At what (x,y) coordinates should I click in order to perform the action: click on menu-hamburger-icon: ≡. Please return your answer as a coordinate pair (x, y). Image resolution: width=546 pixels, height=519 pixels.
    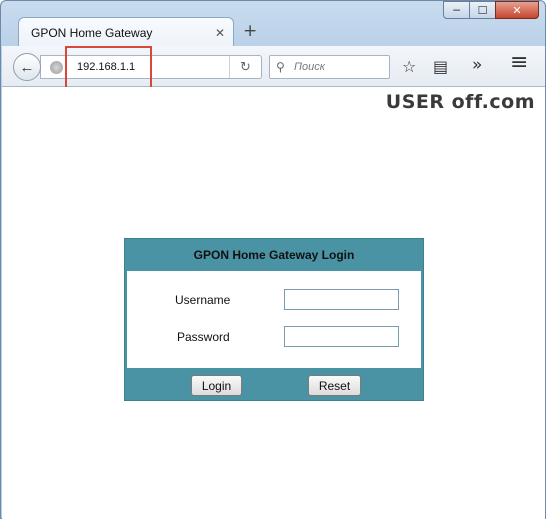
    Looking at the image, I should click on (519, 62).